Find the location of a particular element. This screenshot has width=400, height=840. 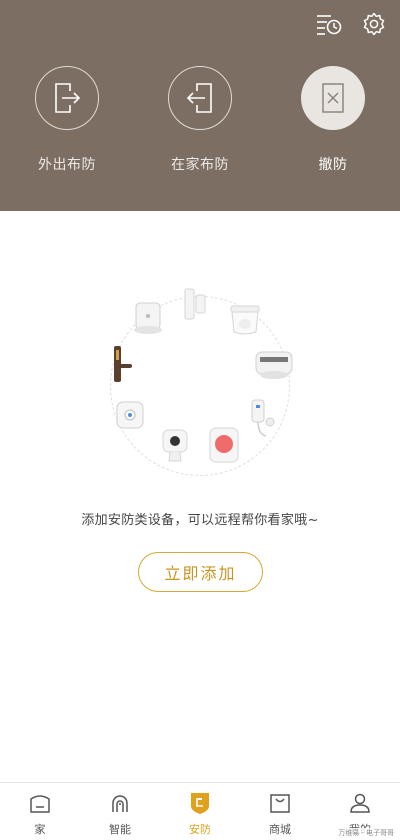

water-sensor-icon is located at coordinates (263, 418).